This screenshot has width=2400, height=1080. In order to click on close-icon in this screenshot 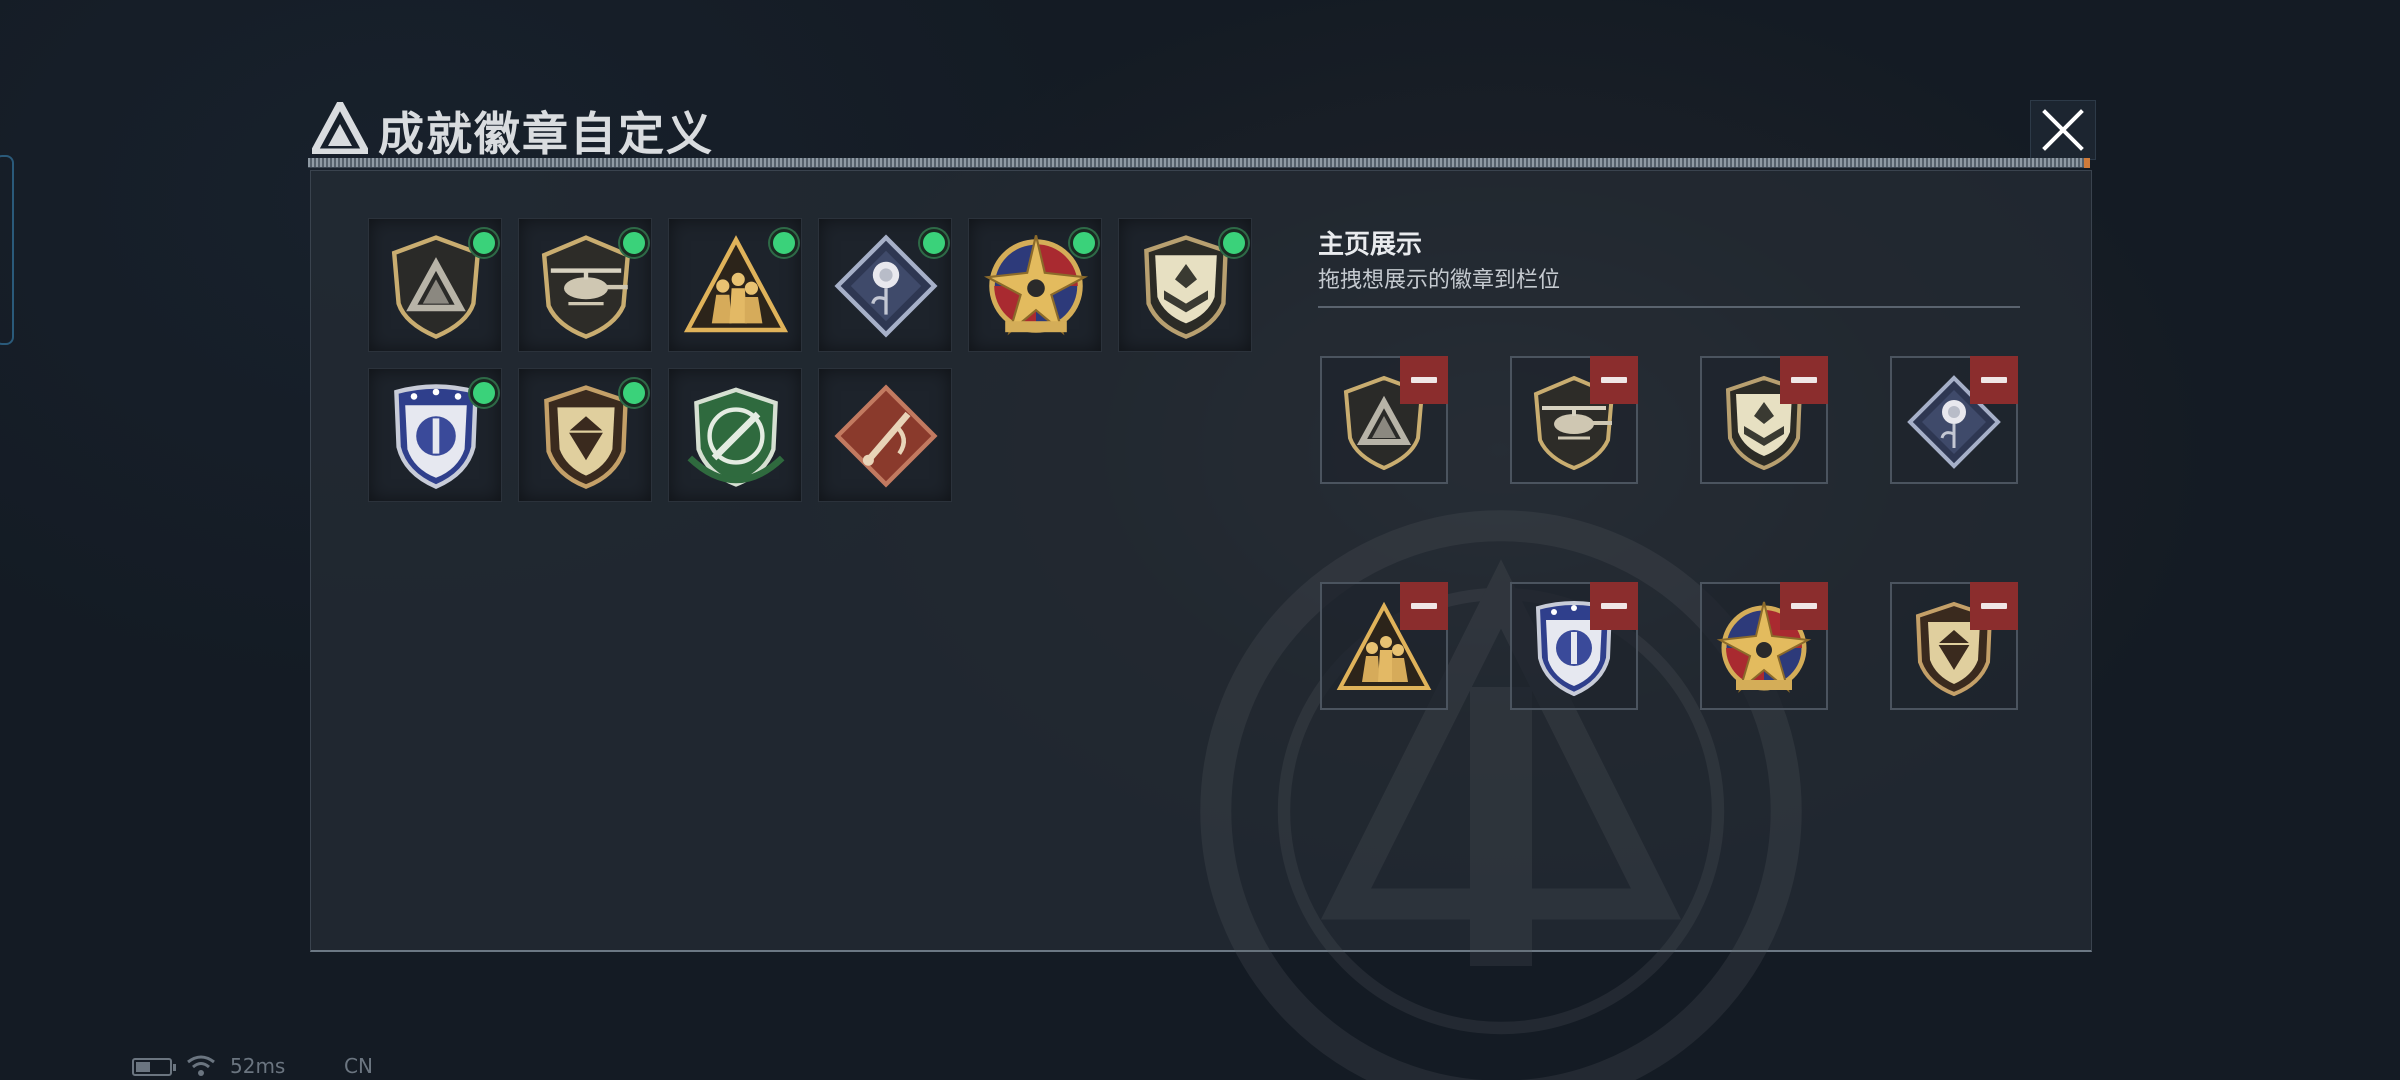, I will do `click(2063, 130)`.